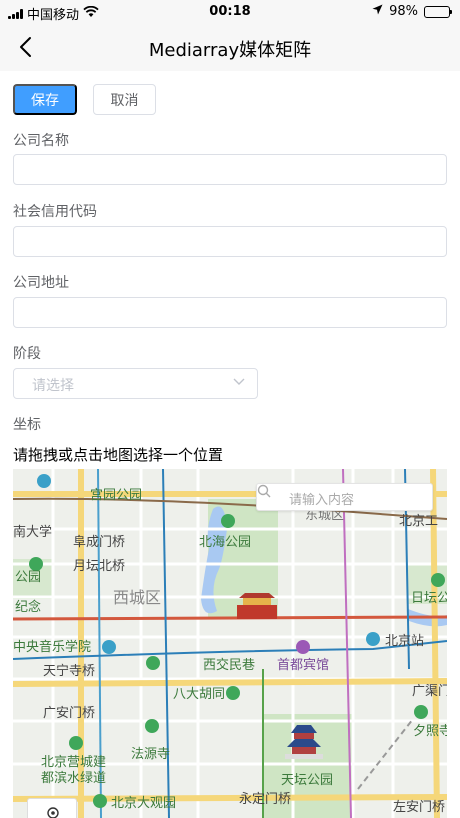 Image resolution: width=460 pixels, height=818 pixels. Describe the element at coordinates (116, 495) in the screenshot. I see `map-label-gongyuan: 宫园公园` at that location.